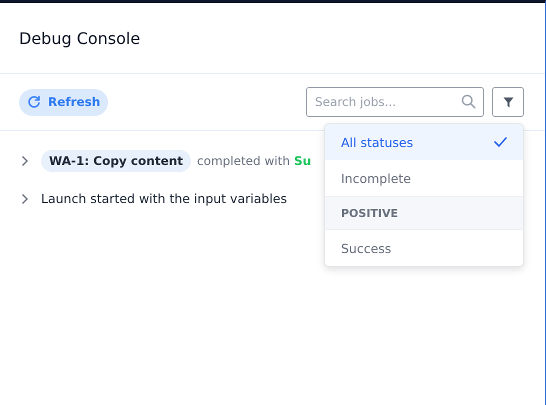  I want to click on menu-group-header: POSITIVE, so click(424, 213).